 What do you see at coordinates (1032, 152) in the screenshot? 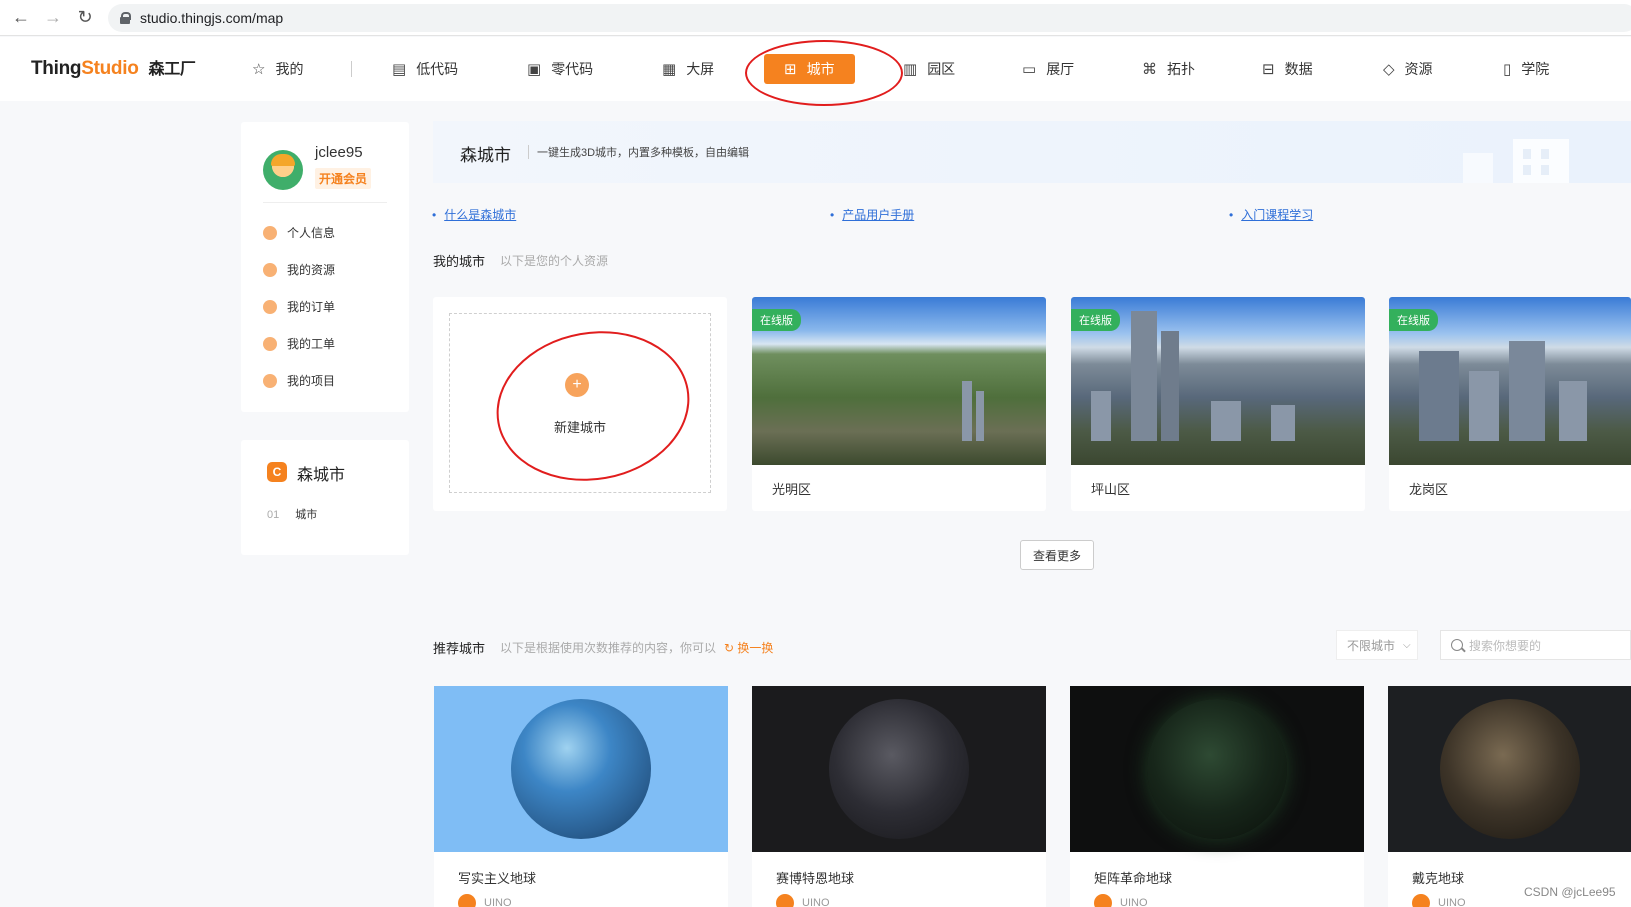
I see `page-banner: 森城市 一键生成3D城市，内置多种模板，自由编辑` at bounding box center [1032, 152].